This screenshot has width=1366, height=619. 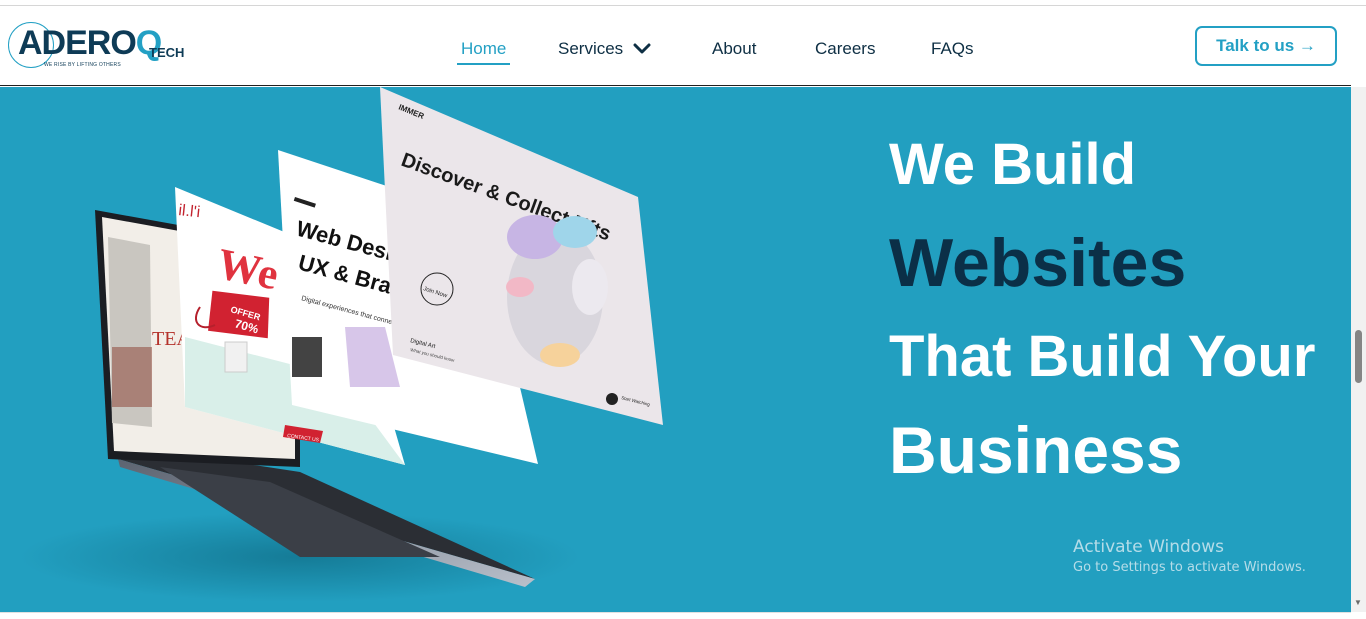 What do you see at coordinates (1358, 356) in the screenshot?
I see `scrollbar-thumb` at bounding box center [1358, 356].